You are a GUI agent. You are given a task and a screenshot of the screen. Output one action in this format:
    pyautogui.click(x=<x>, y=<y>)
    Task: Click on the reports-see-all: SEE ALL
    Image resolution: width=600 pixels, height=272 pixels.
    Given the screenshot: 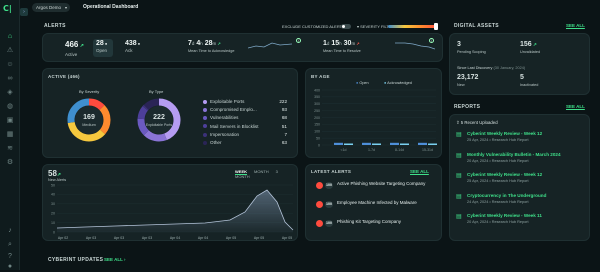 What is the action you would take?
    pyautogui.click(x=575, y=106)
    